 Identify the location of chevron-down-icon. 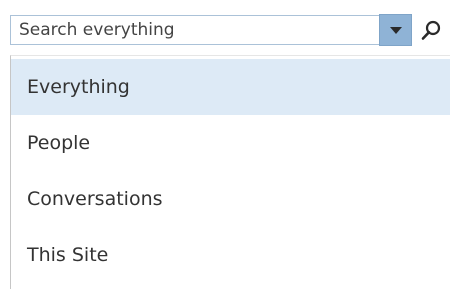
(396, 30).